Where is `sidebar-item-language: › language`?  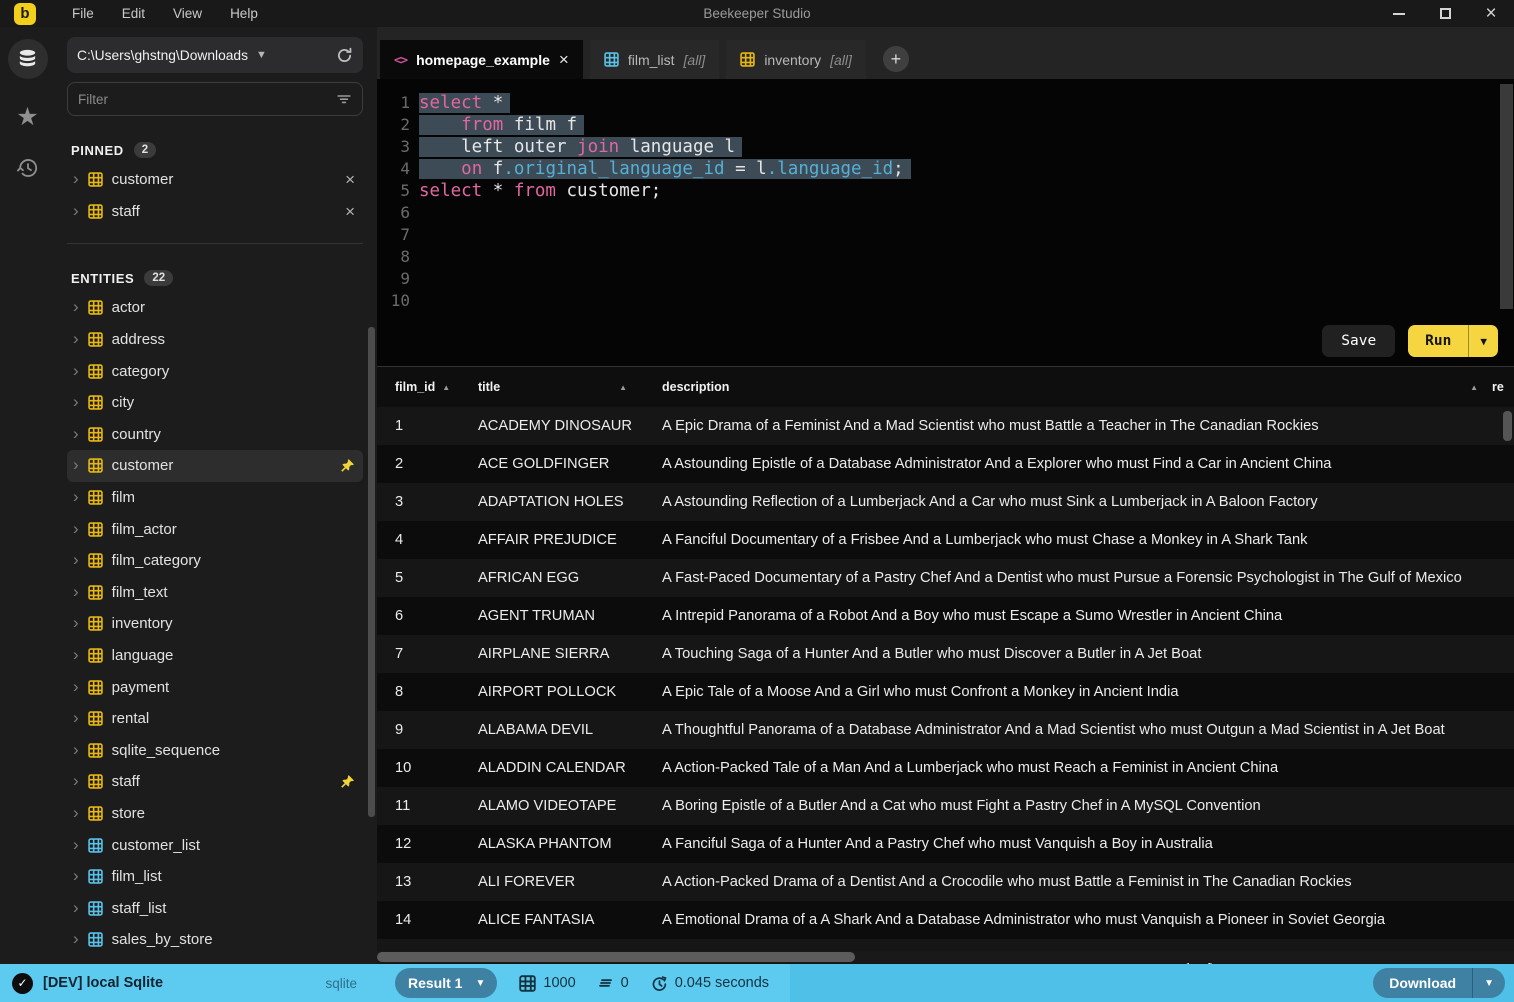
sidebar-item-language: › language is located at coordinates (215, 656).